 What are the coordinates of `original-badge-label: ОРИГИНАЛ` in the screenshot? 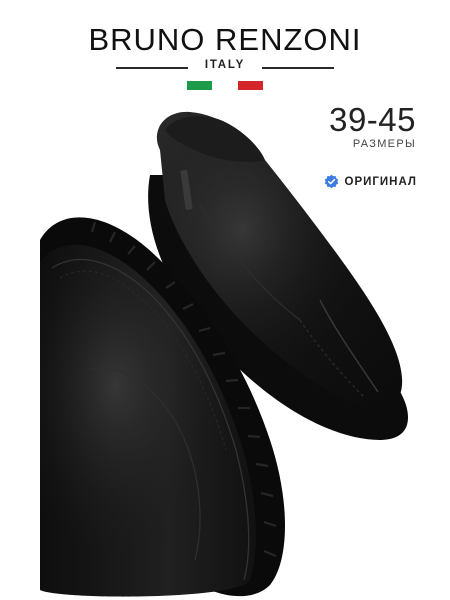 It's located at (380, 181).